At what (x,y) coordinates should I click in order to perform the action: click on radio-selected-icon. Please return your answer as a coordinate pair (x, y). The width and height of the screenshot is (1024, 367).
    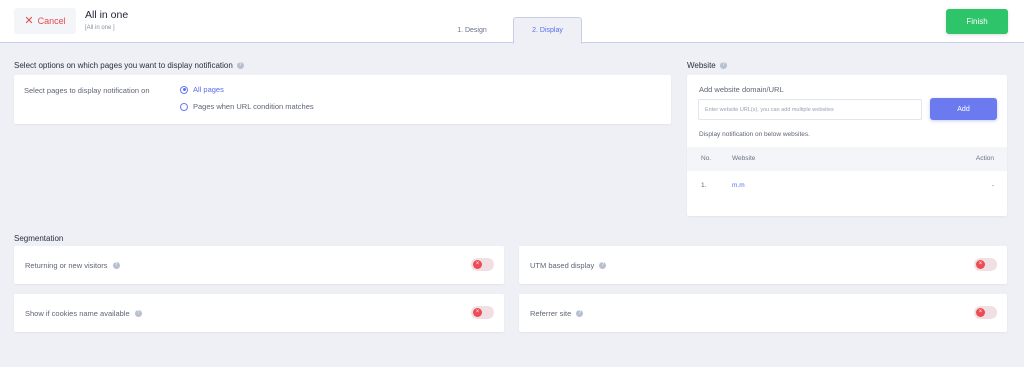
    Looking at the image, I should click on (184, 89).